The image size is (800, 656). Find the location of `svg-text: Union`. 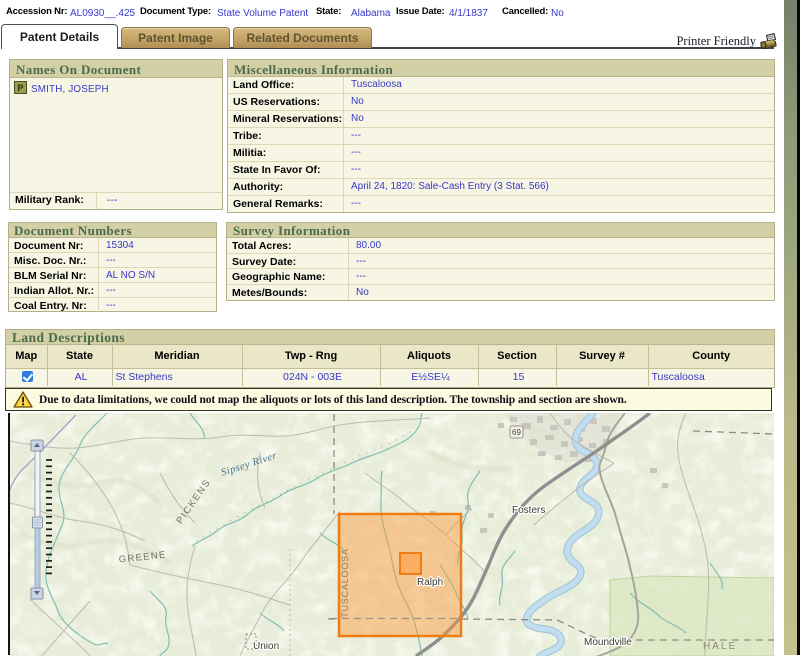

svg-text: Union is located at coordinates (266, 646).